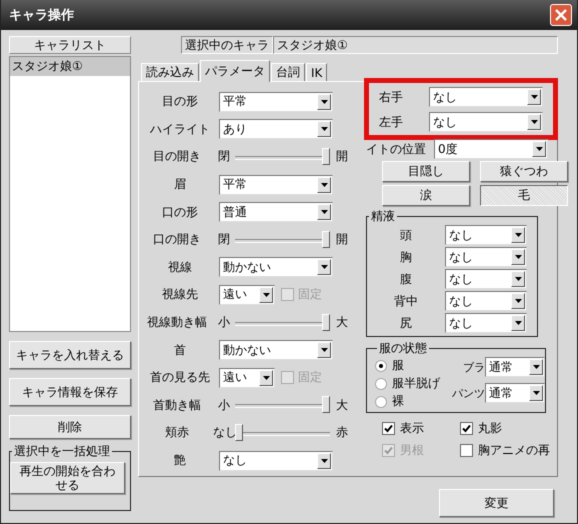  Describe the element at coordinates (317, 72) in the screenshot. I see `tab: IK` at that location.